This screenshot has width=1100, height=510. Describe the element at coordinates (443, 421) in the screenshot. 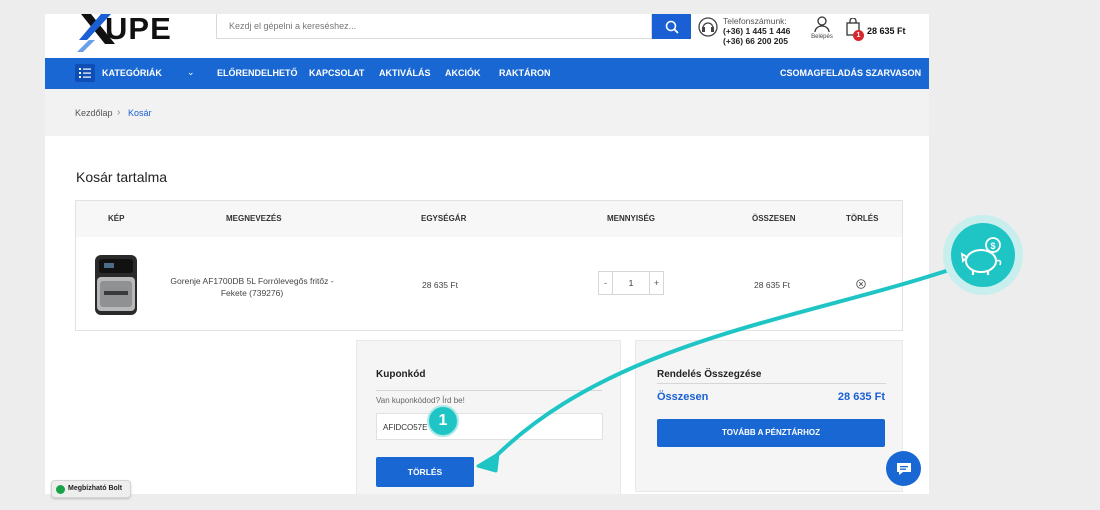

I see `step-number-badge: 1` at that location.